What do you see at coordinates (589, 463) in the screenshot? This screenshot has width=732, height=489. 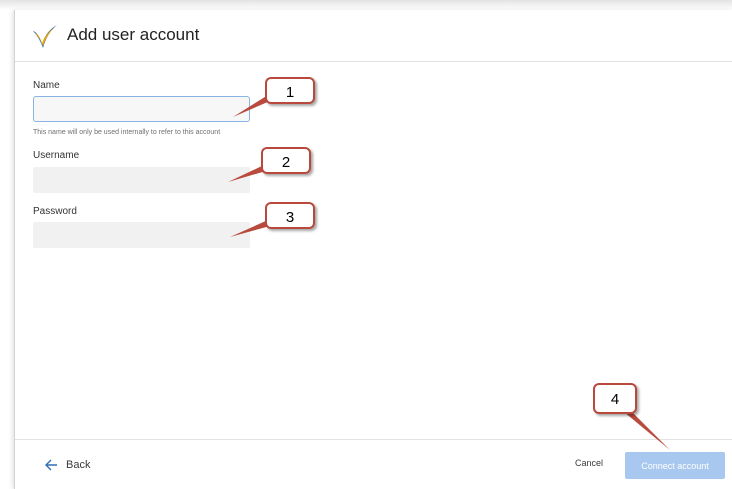 I see `cancel-button: Cancel` at bounding box center [589, 463].